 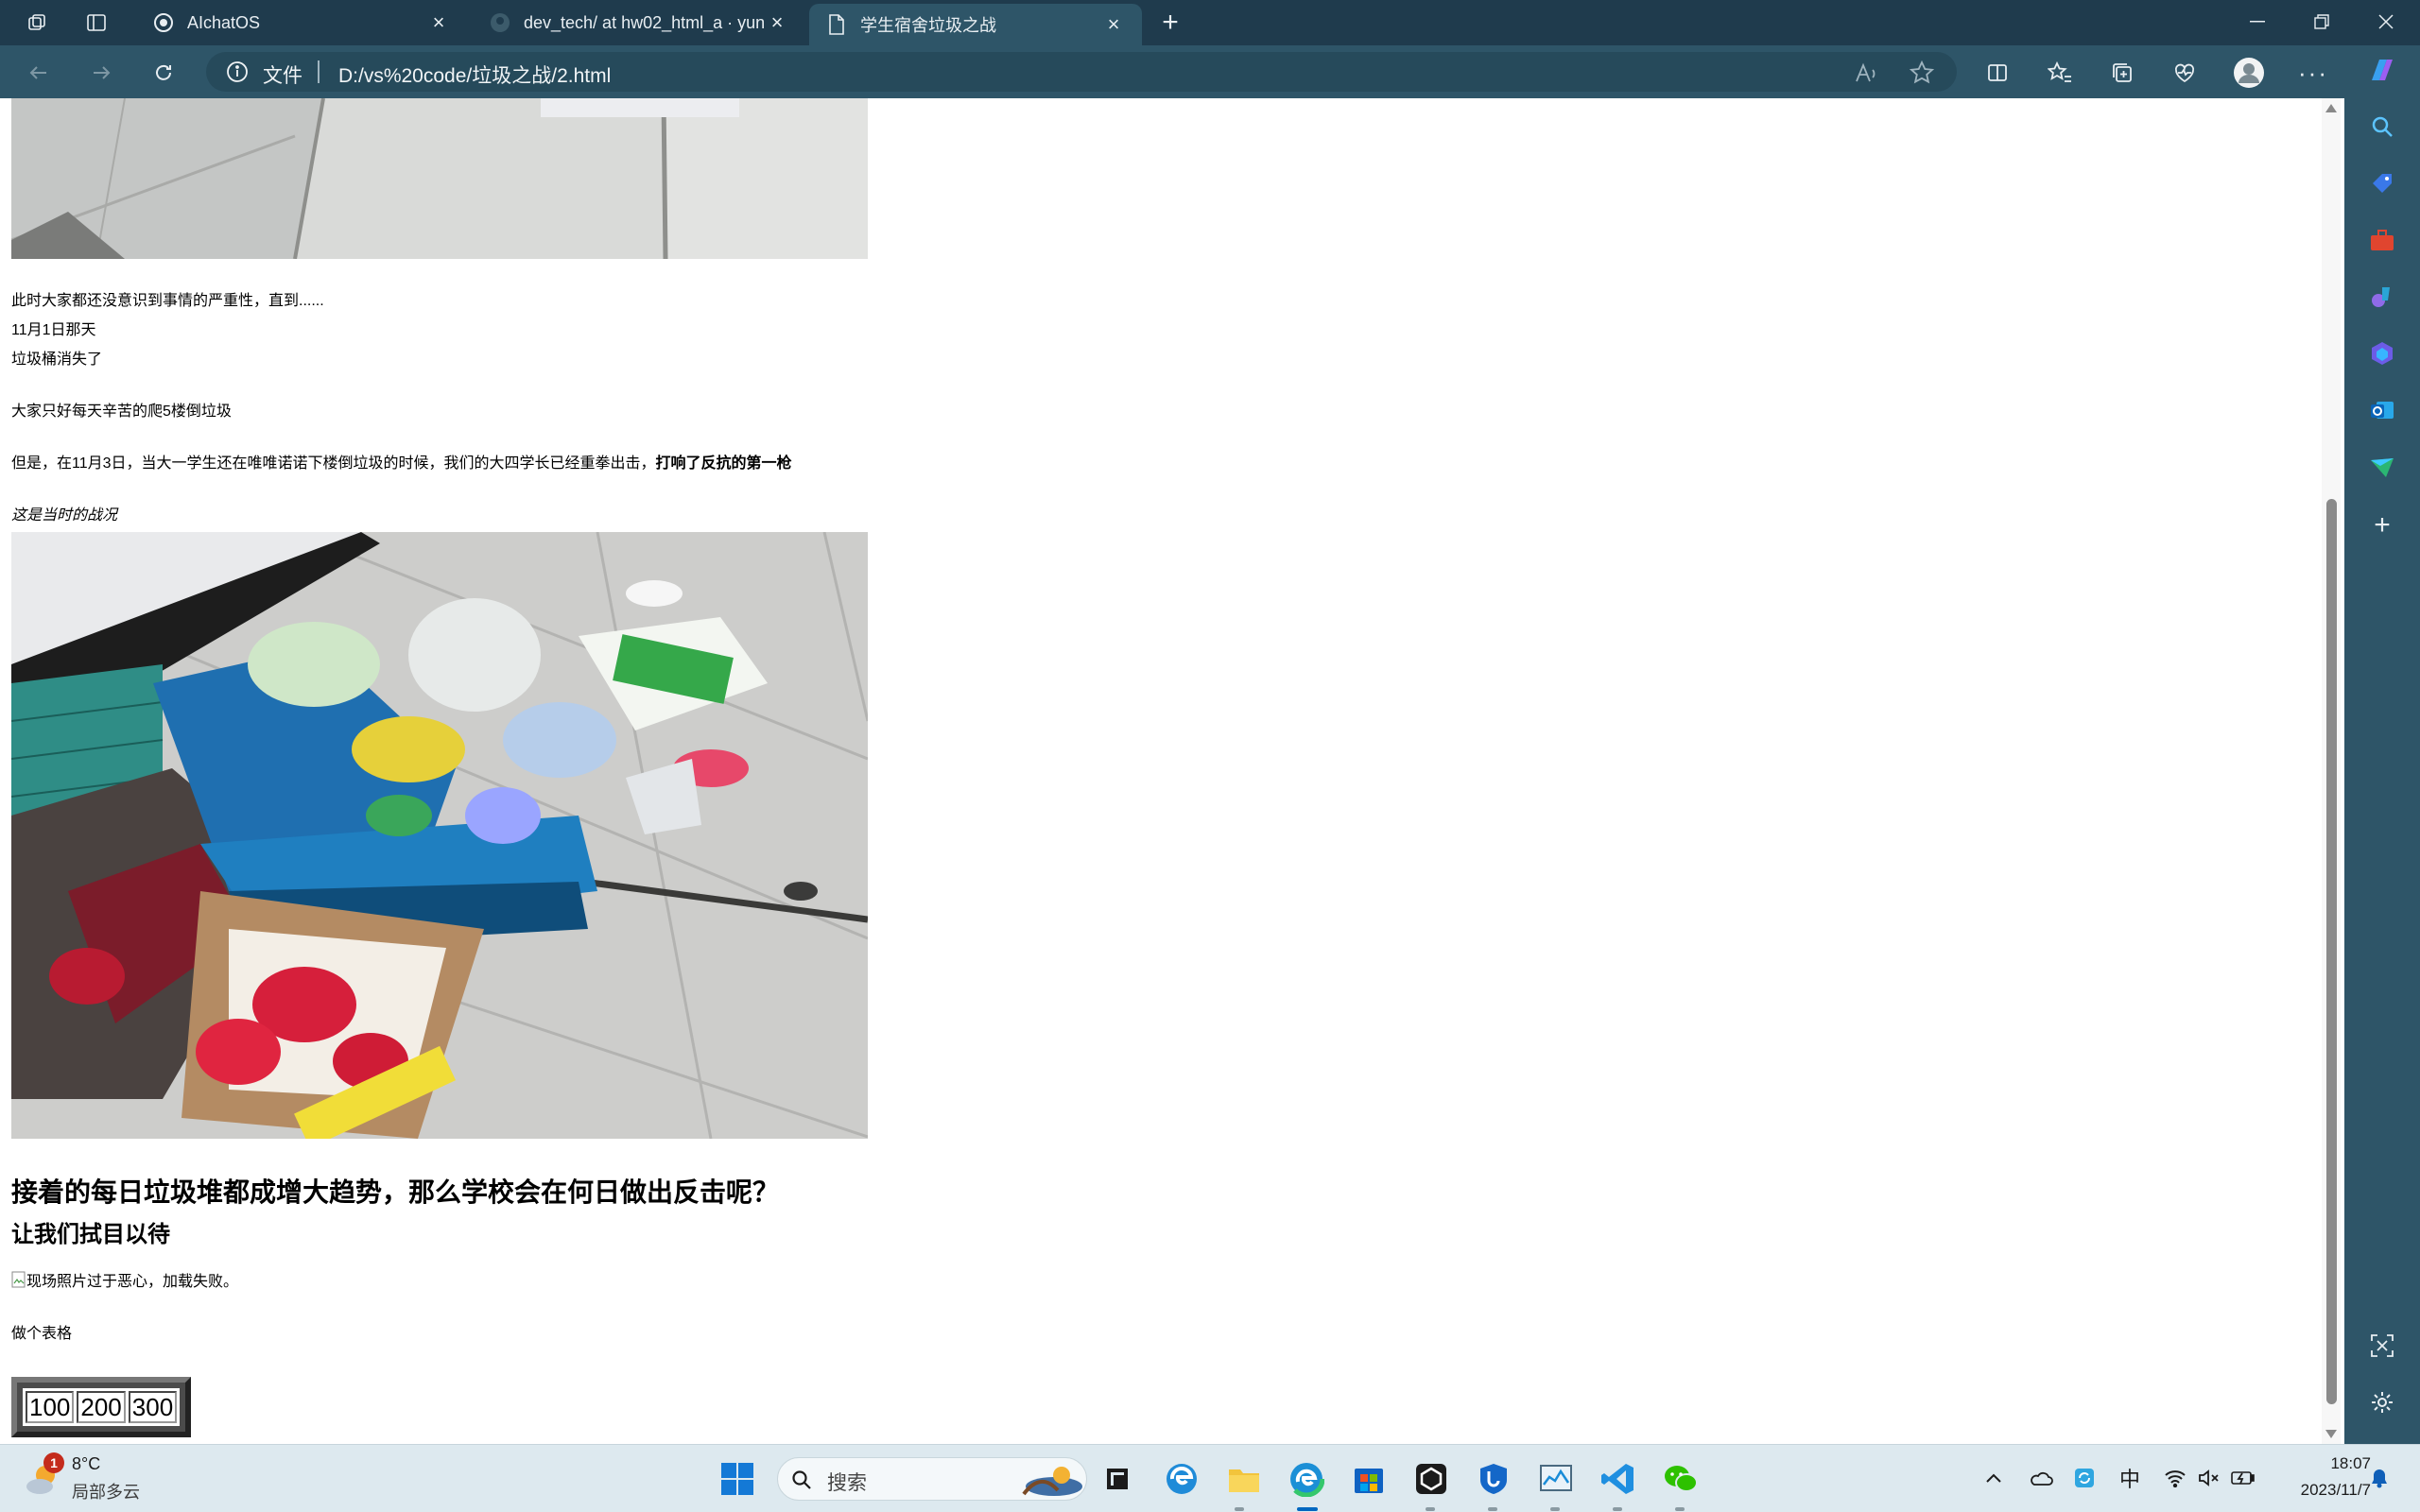 What do you see at coordinates (2185, 73) in the screenshot?
I see `performance-icon` at bounding box center [2185, 73].